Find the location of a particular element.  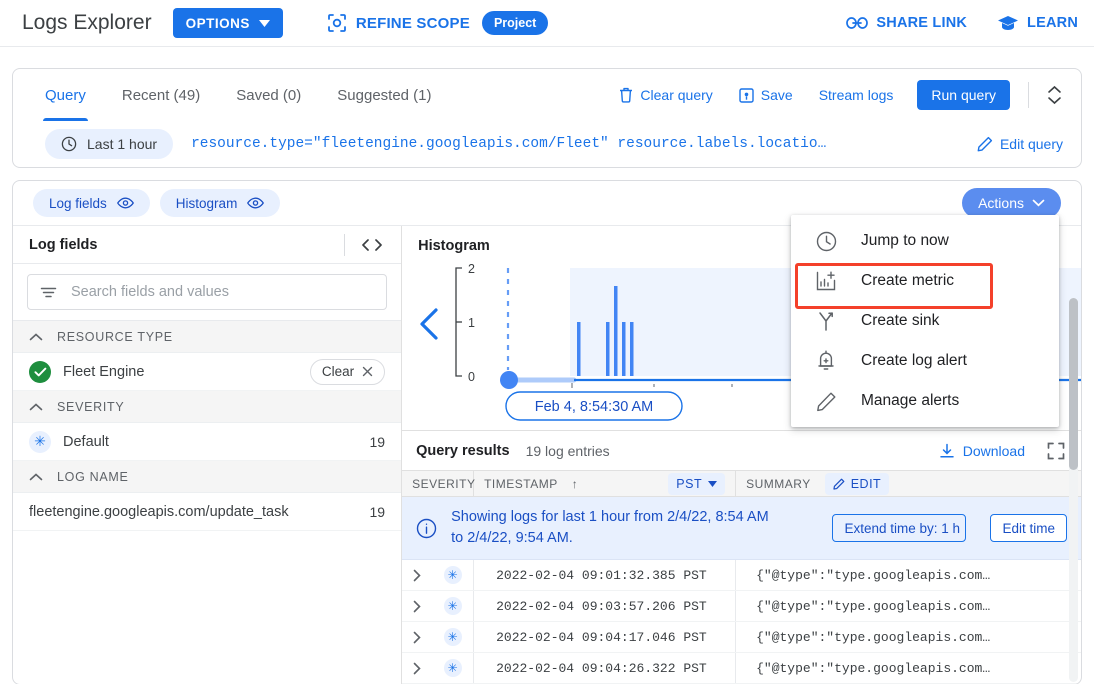

scrollbar-thumb is located at coordinates (1073, 384).